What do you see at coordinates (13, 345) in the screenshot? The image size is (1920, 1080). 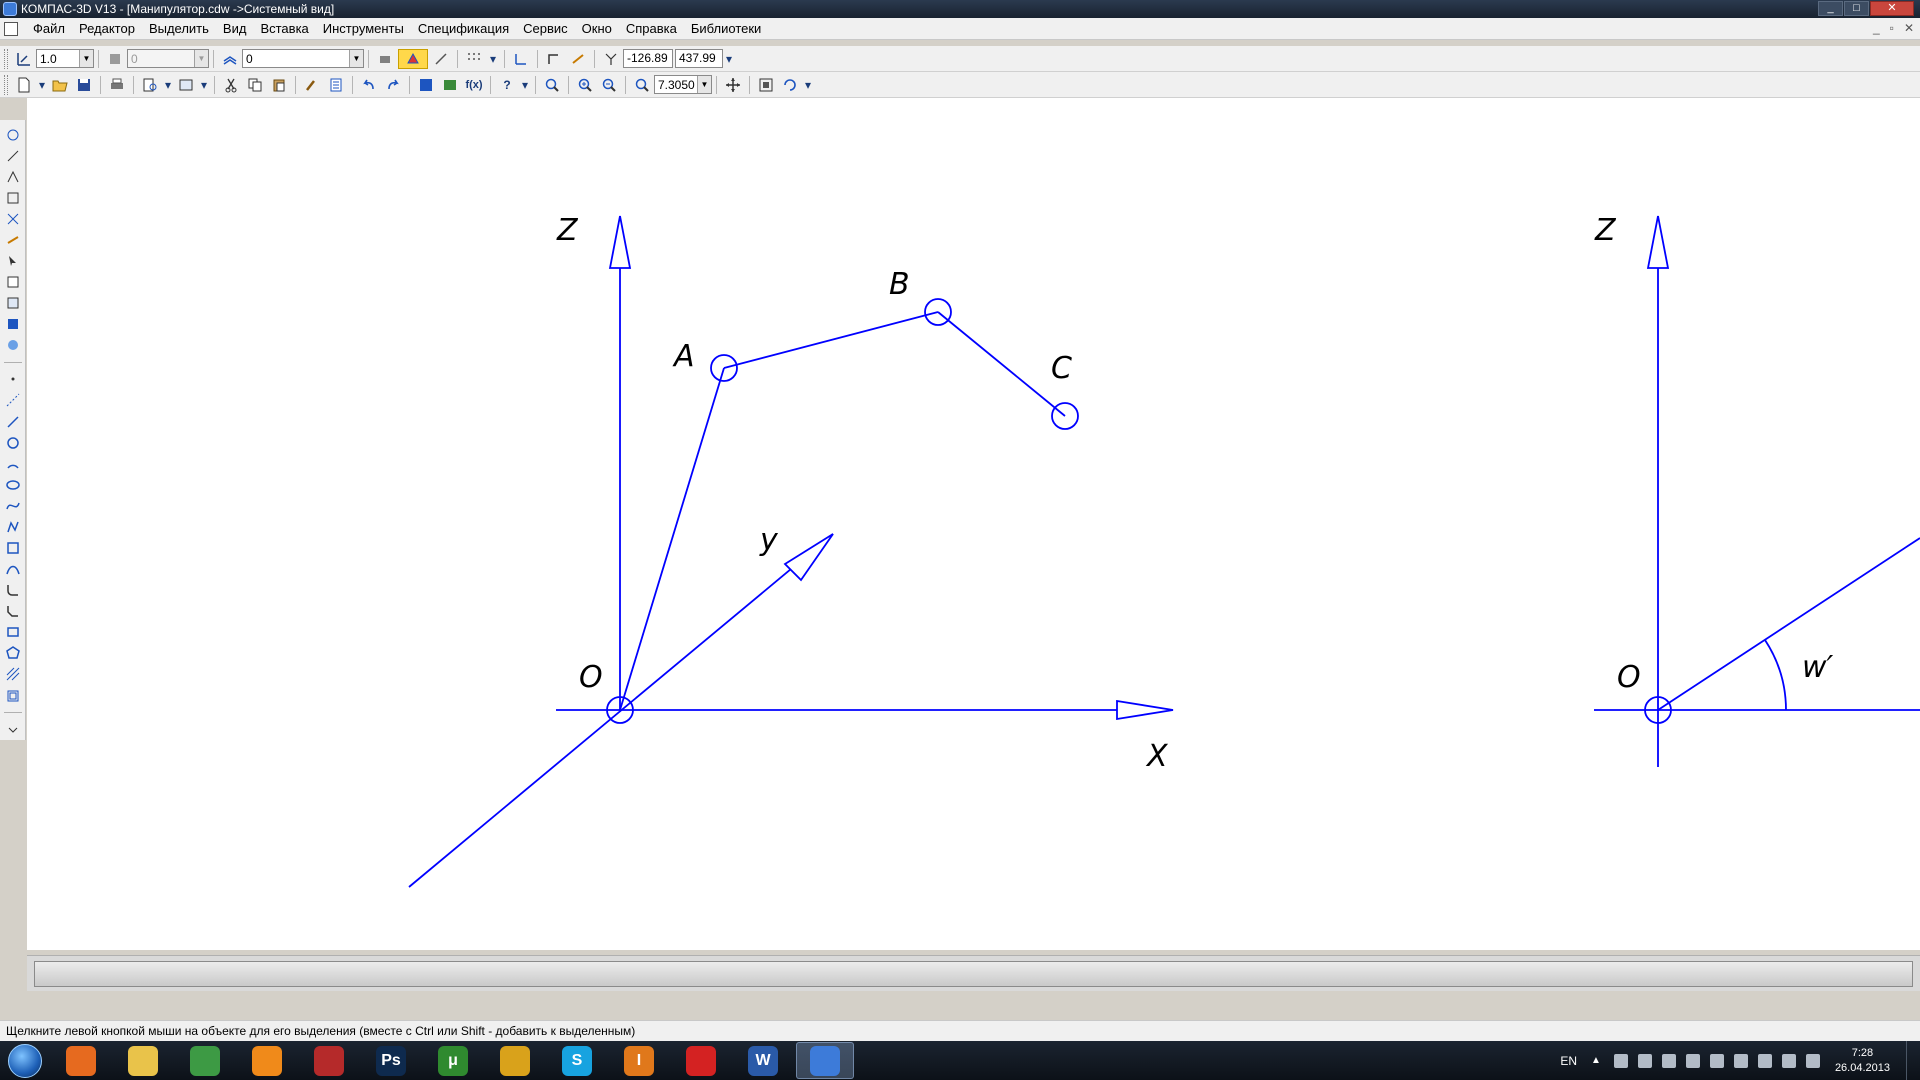 I see `fragments-tool-icon` at bounding box center [13, 345].